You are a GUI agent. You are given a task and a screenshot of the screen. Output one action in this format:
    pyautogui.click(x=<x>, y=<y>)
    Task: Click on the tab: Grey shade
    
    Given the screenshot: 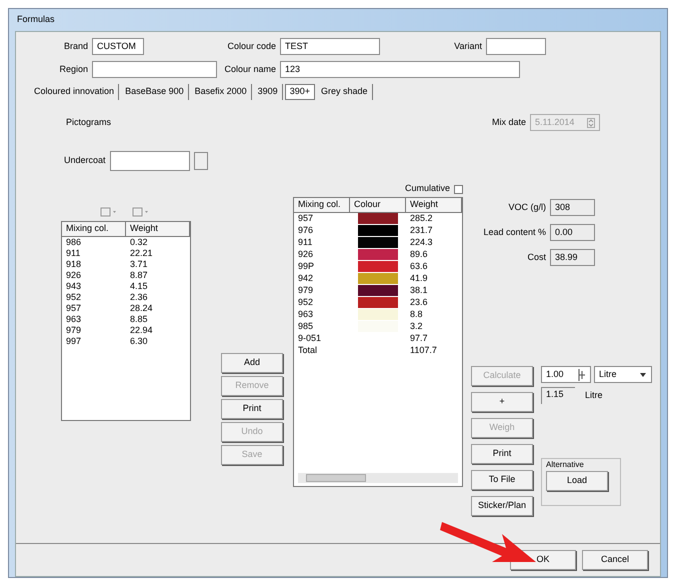 What is the action you would take?
    pyautogui.click(x=344, y=92)
    